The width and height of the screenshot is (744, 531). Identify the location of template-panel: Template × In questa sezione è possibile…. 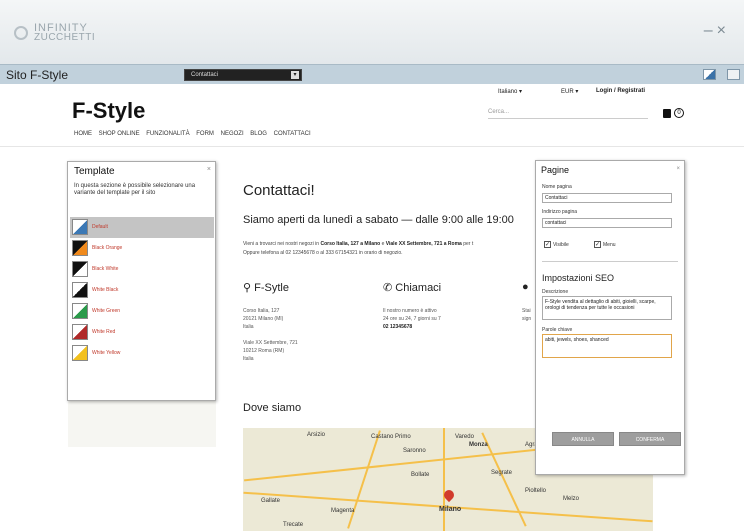
(141, 281).